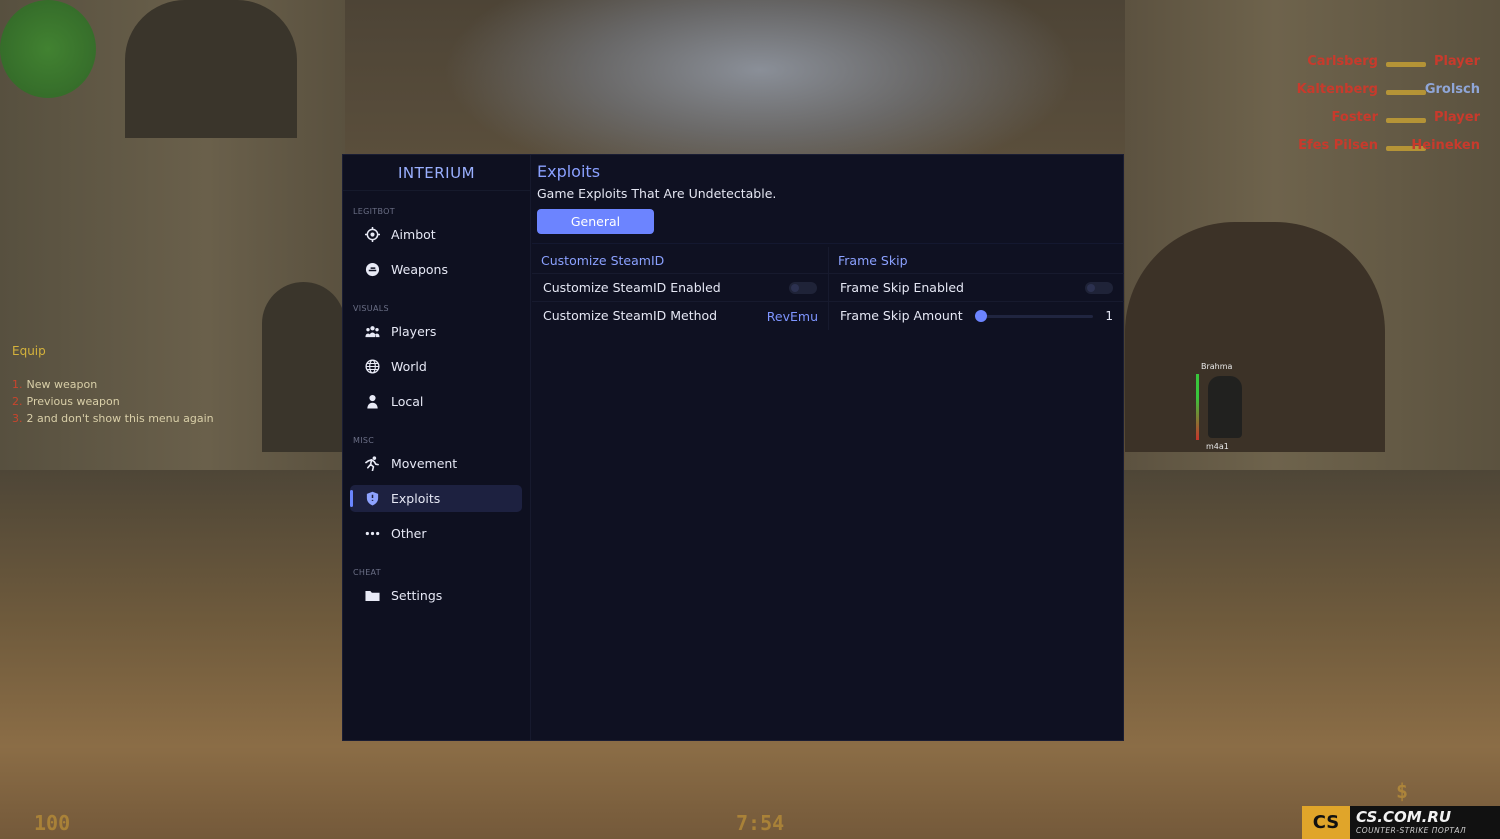 The width and height of the screenshot is (1500, 839). What do you see at coordinates (1034, 316) in the screenshot?
I see `frame-skip-amount-slider` at bounding box center [1034, 316].